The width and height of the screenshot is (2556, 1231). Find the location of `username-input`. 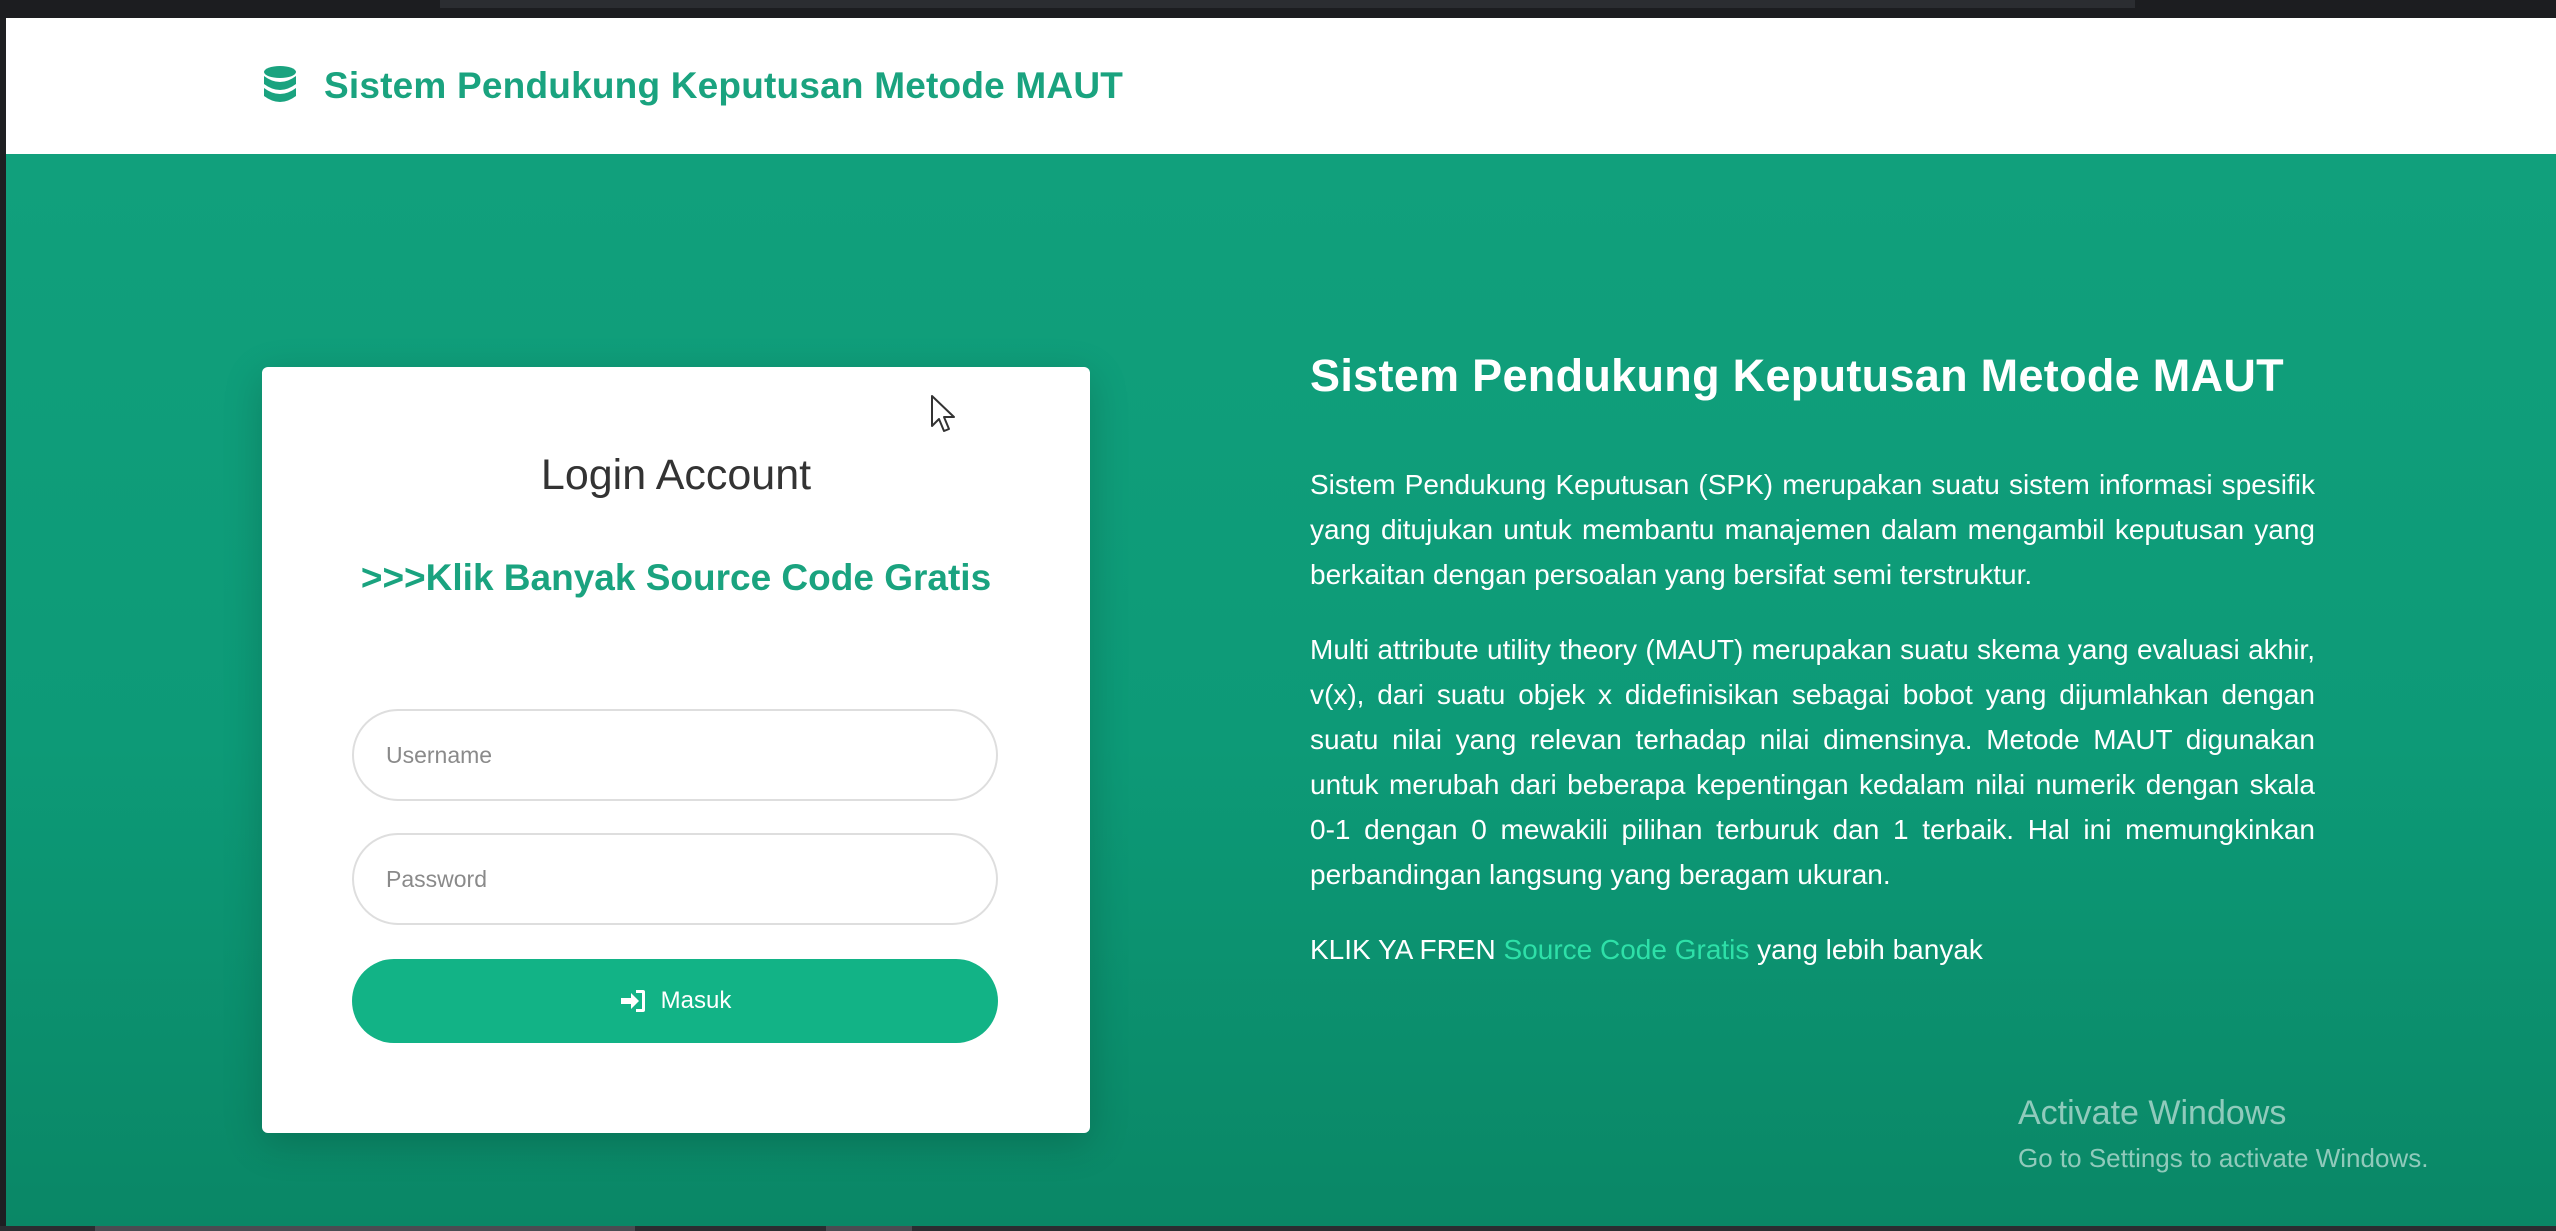

username-input is located at coordinates (675, 755).